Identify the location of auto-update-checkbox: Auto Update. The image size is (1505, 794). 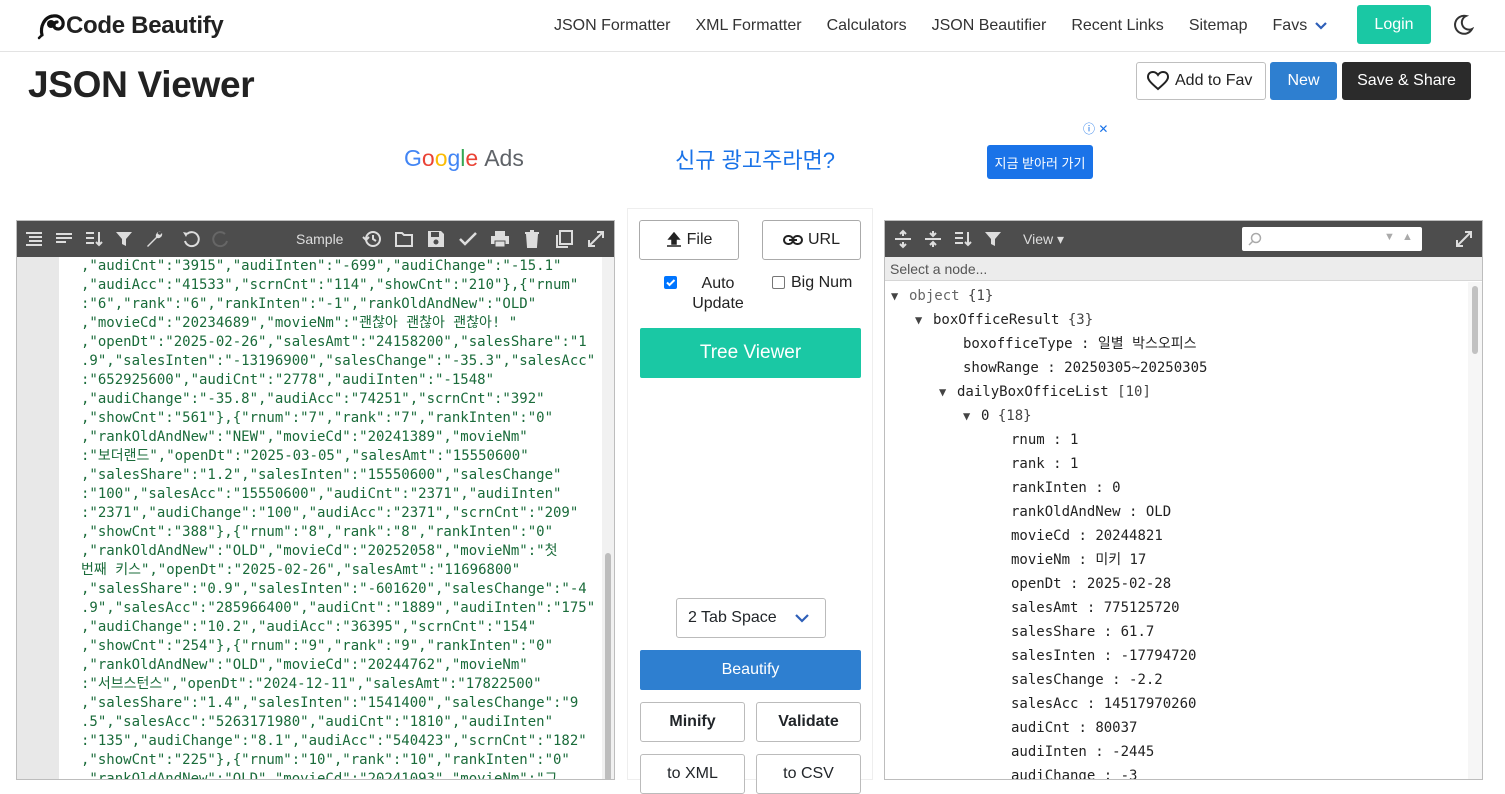
(714, 294).